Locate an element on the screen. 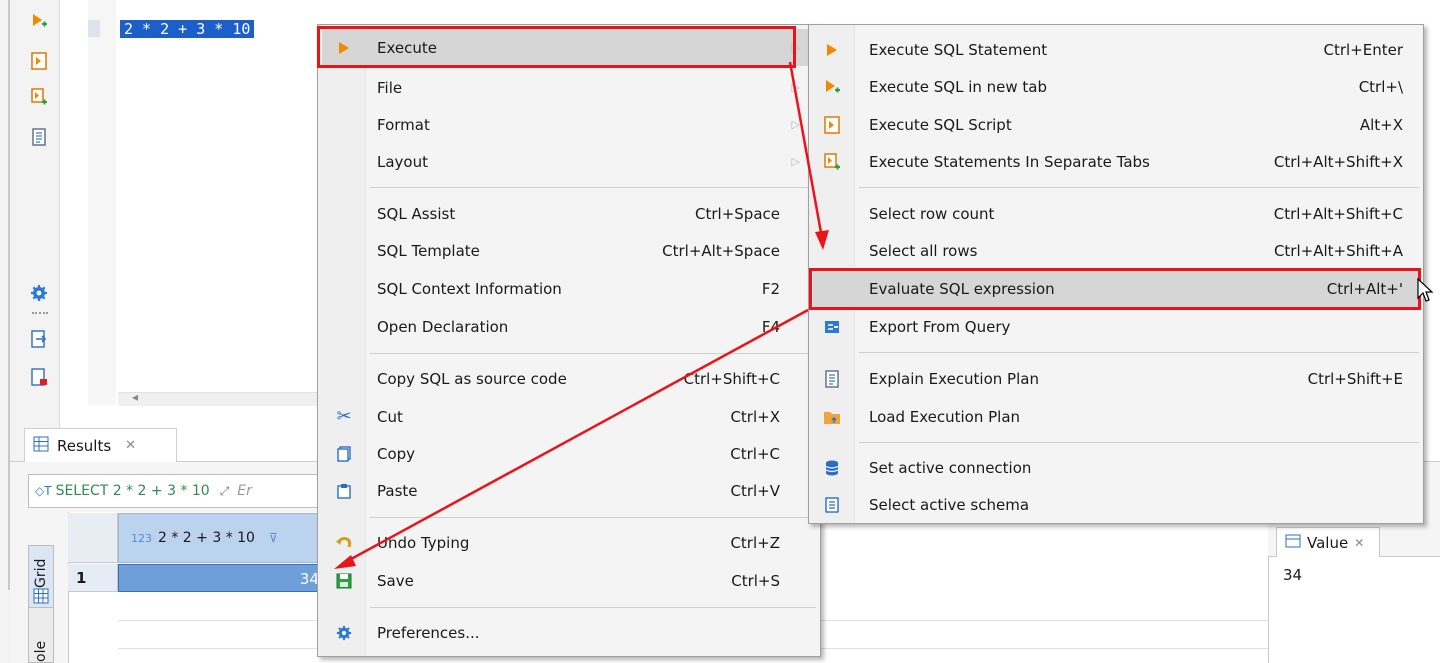 This screenshot has width=1440, height=663. menu-item-shortcut: Ctrl+S is located at coordinates (755, 580).